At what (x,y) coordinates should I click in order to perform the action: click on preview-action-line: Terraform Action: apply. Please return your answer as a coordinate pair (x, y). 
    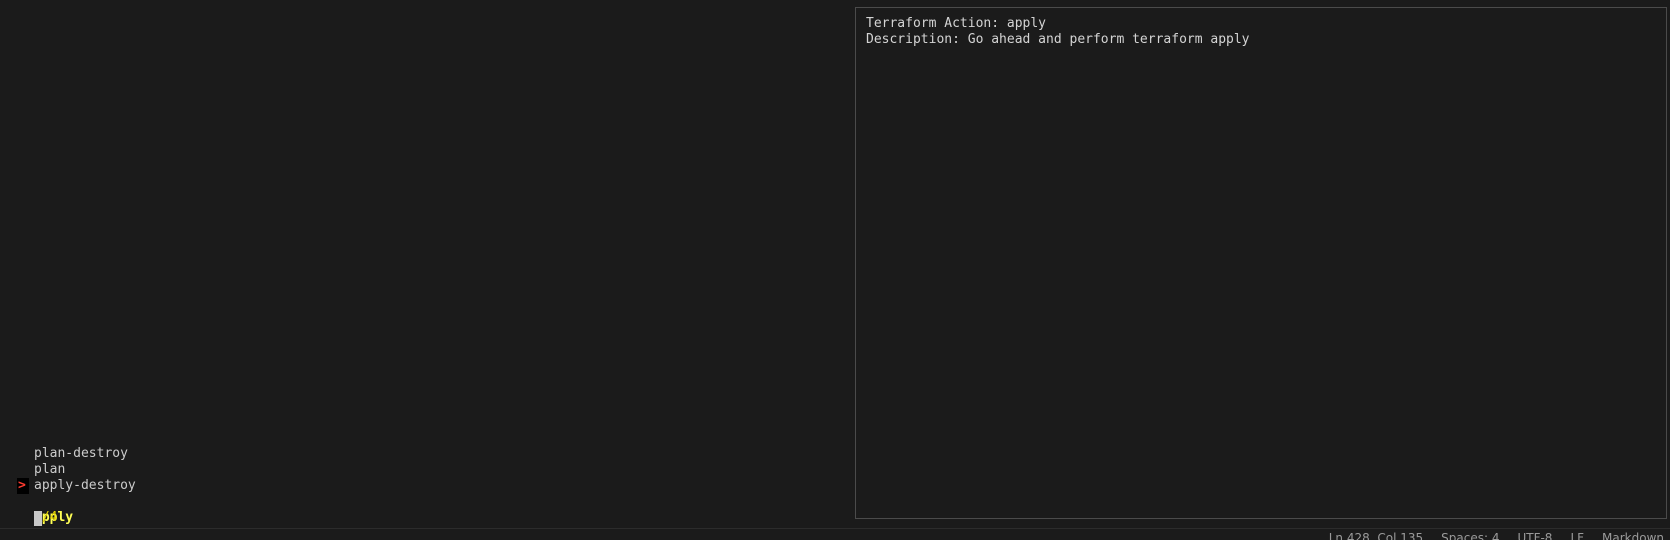
    Looking at the image, I should click on (956, 23).